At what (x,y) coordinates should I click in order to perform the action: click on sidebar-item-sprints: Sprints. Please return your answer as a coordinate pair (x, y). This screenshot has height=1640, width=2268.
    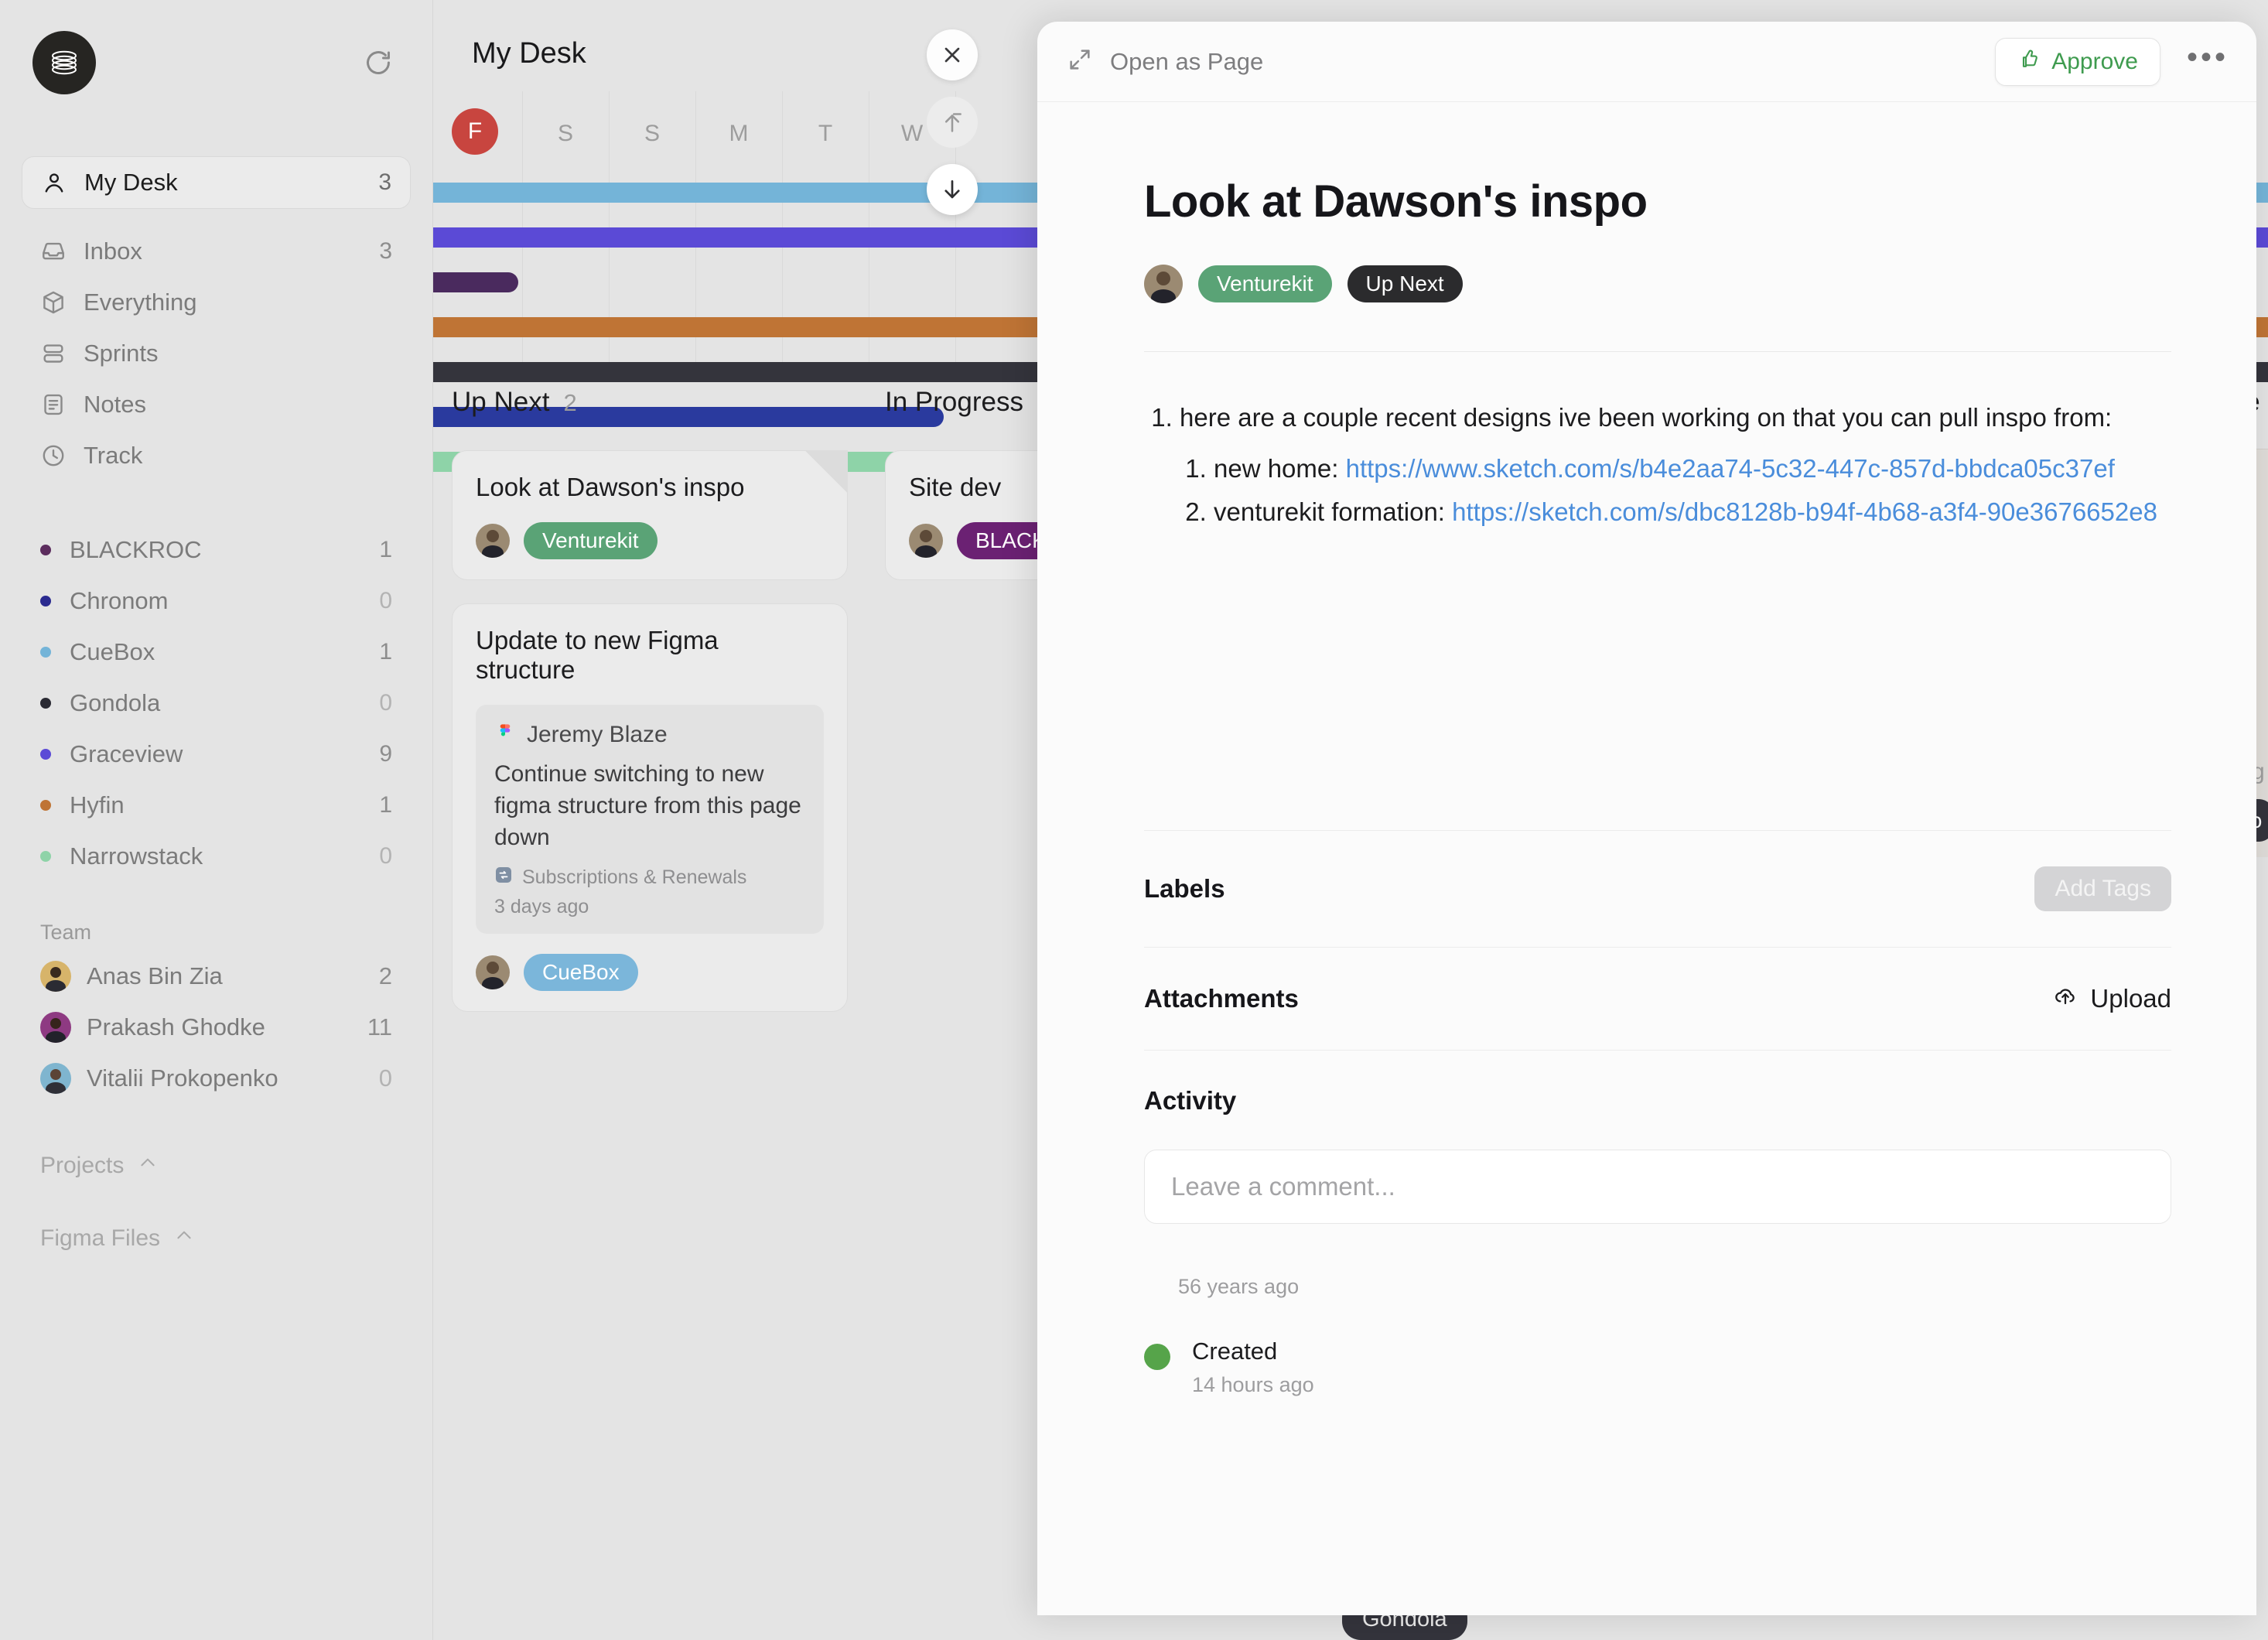
    Looking at the image, I should click on (217, 354).